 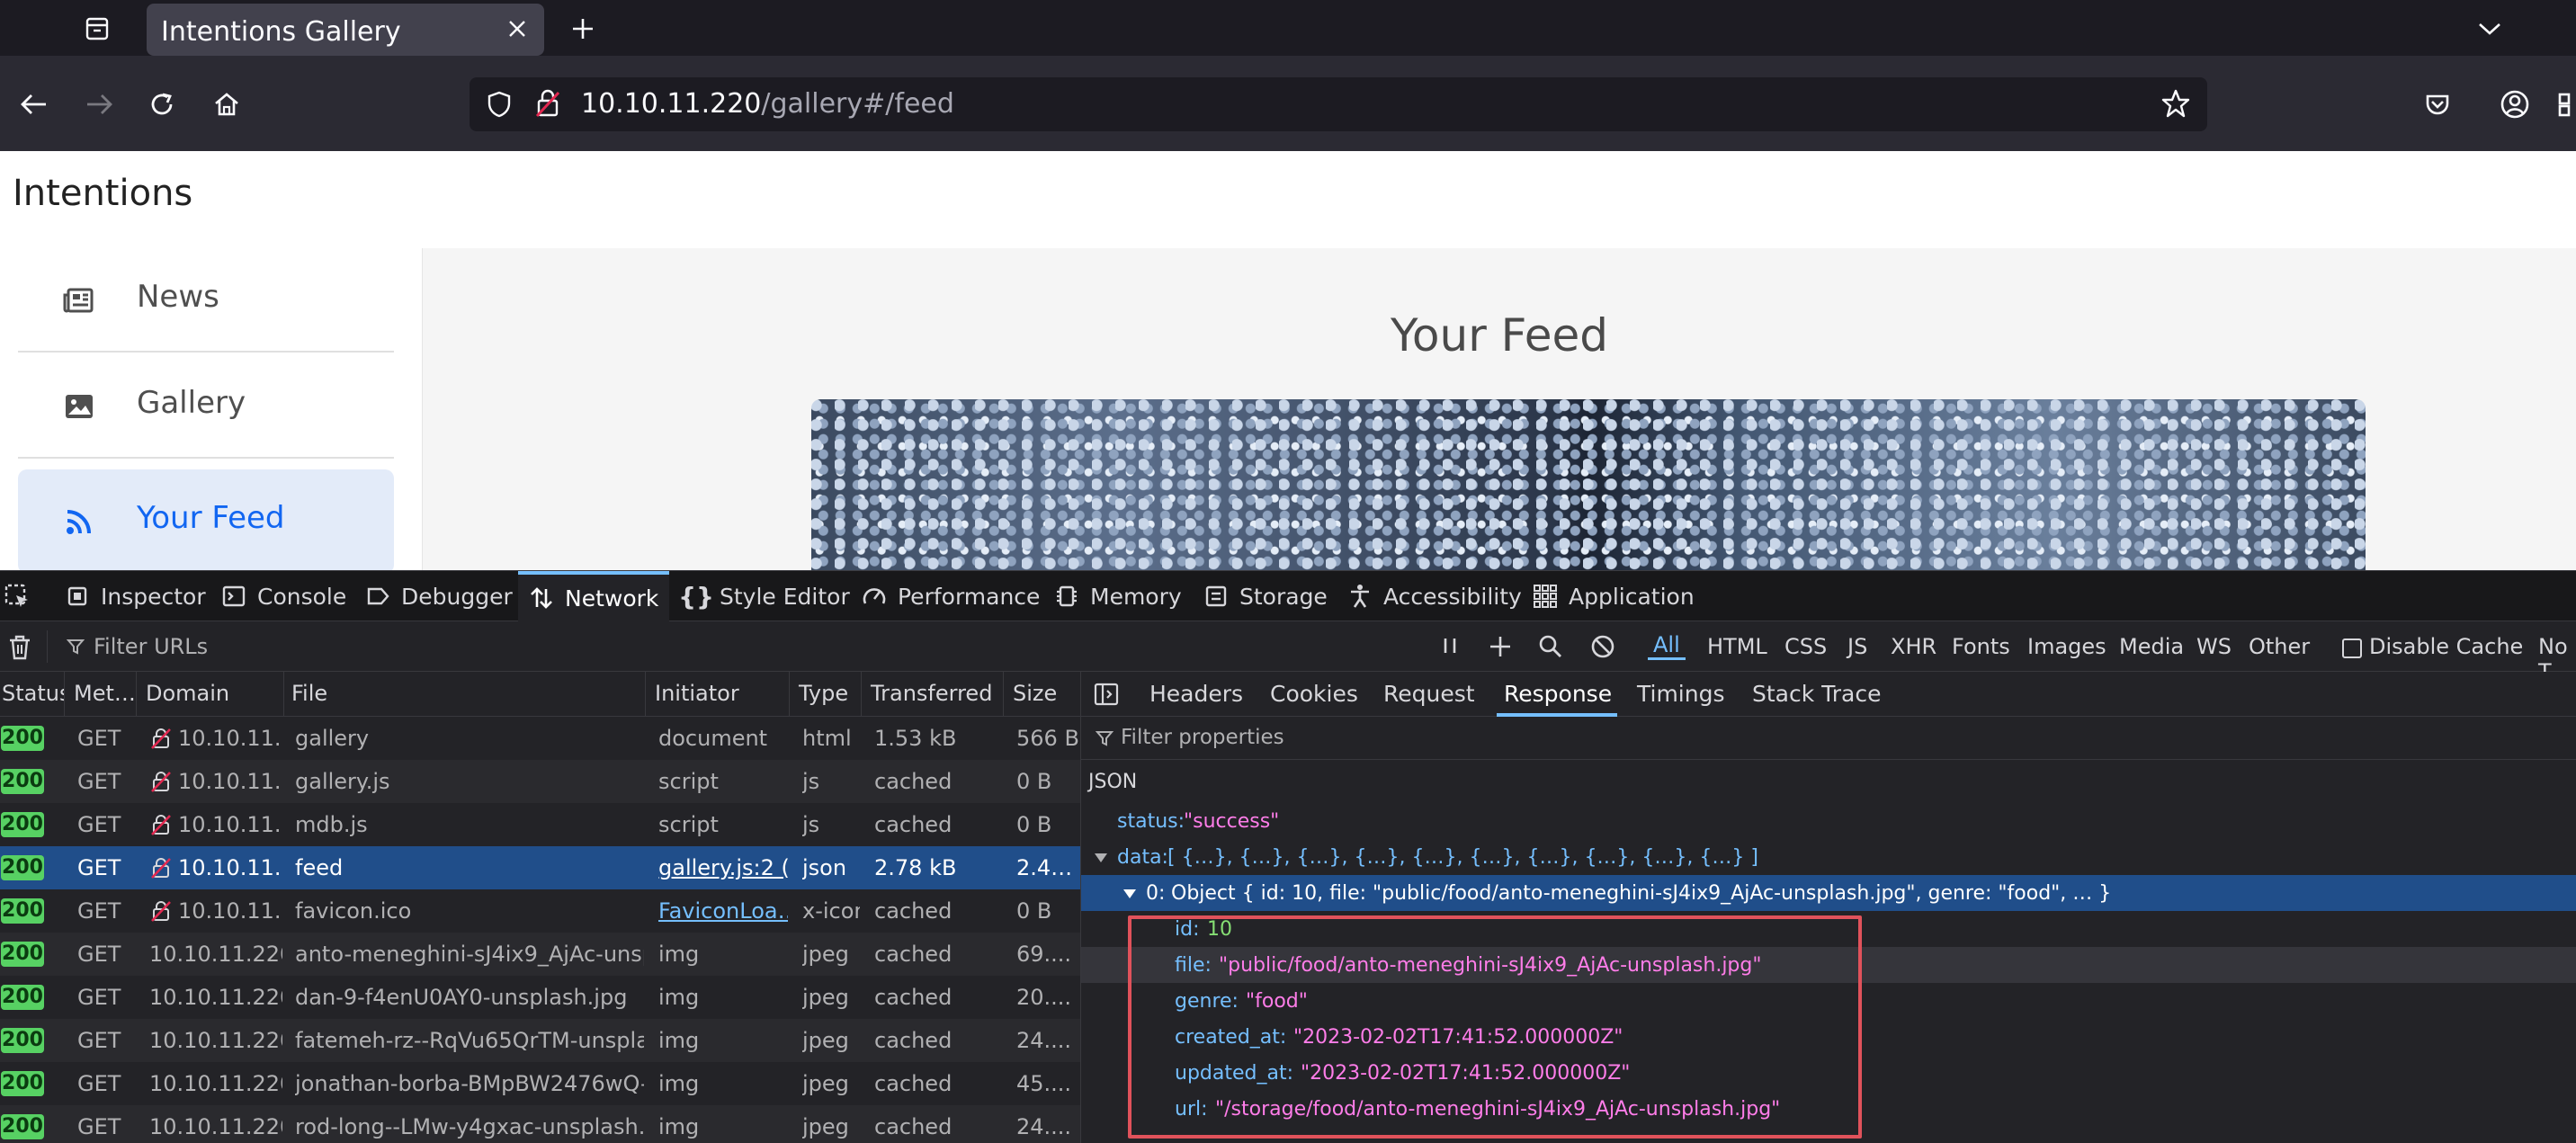 I want to click on divider, so click(x=47, y=646).